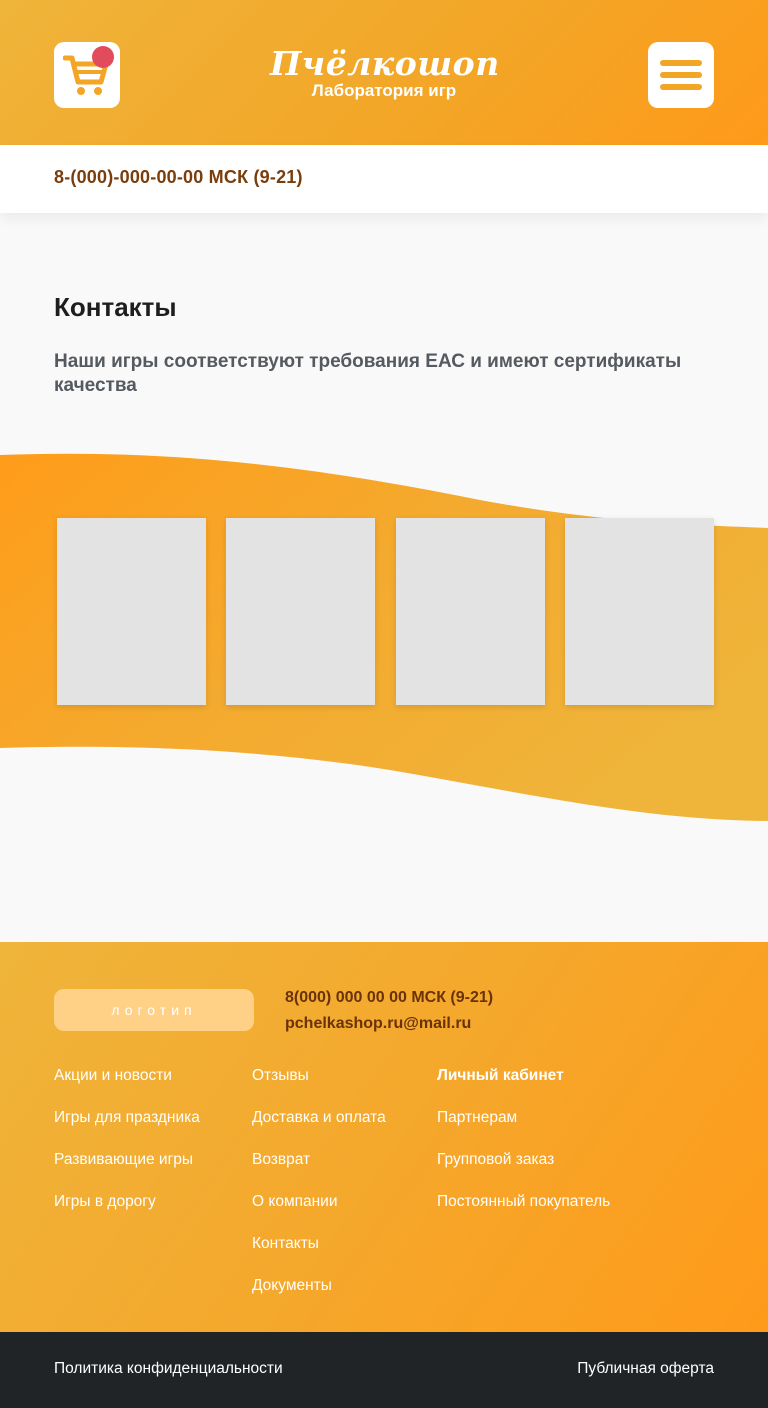 Image resolution: width=768 pixels, height=1408 pixels. Describe the element at coordinates (385, 63) in the screenshot. I see `logo-name: Пчёлкошоп` at that location.